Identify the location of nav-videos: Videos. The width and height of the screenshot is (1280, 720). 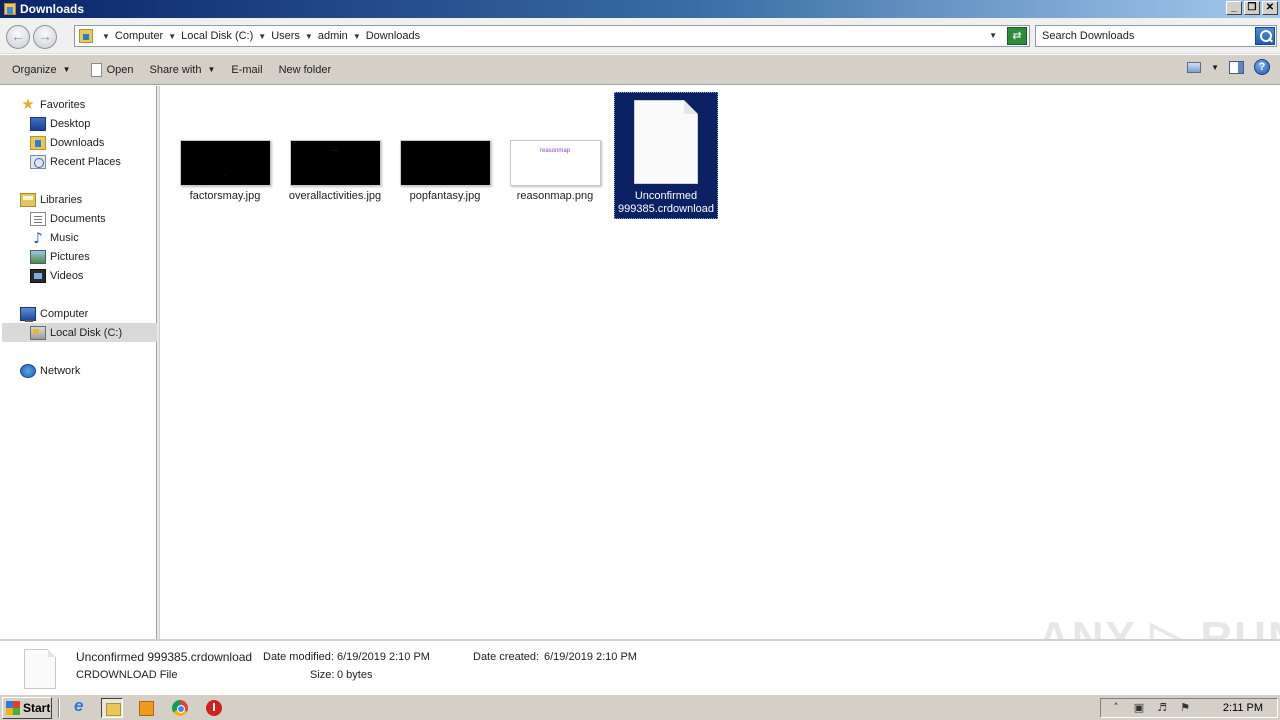
(56, 275).